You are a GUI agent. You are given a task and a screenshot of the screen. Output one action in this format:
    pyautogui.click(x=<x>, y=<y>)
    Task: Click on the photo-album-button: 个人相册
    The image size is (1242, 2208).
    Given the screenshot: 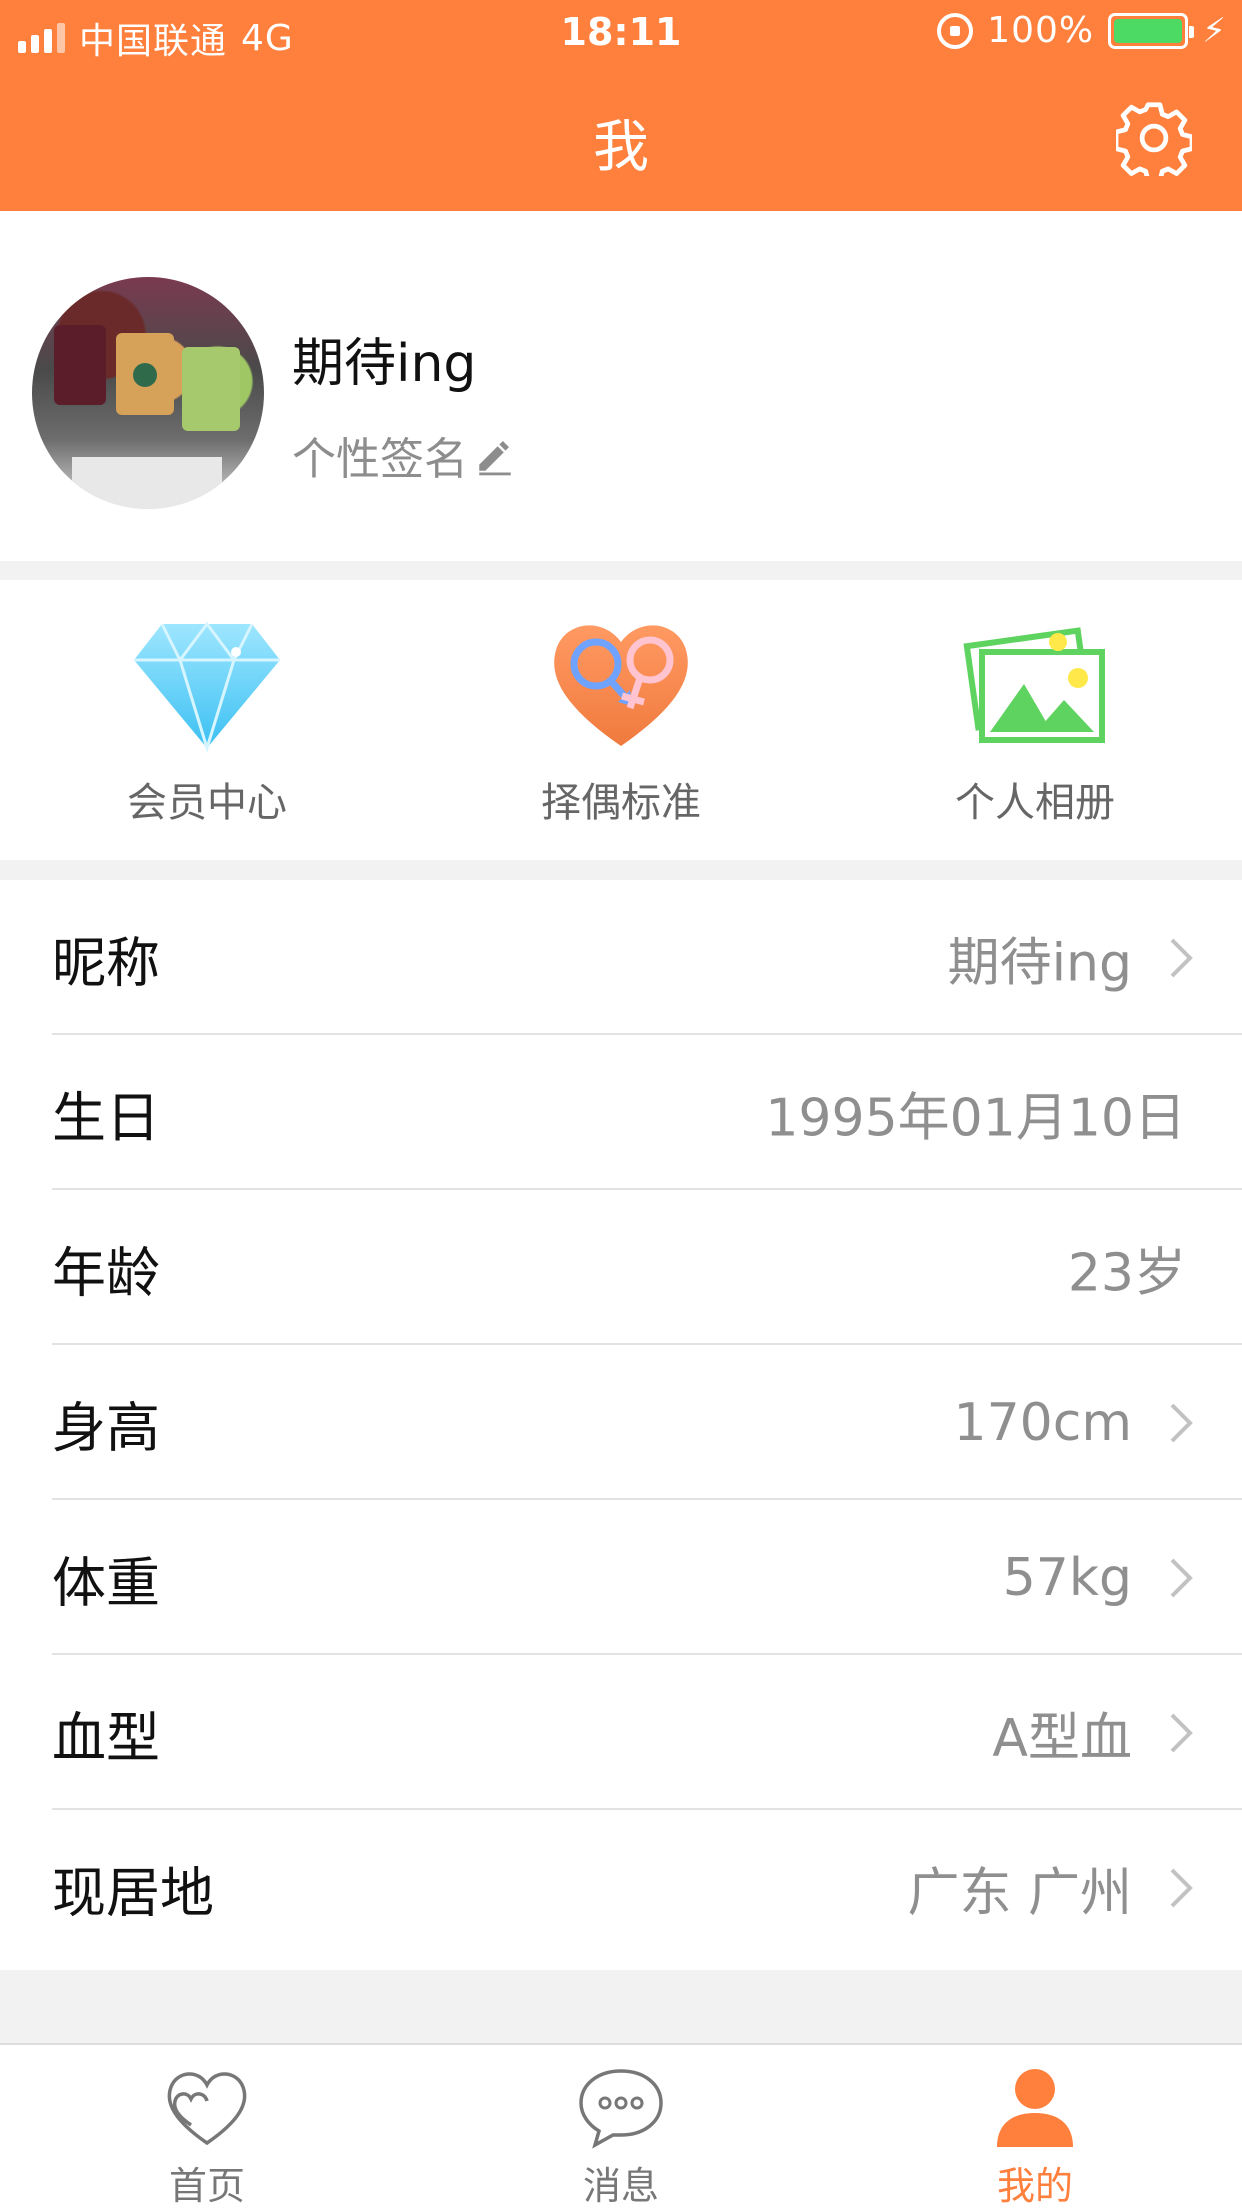 What is the action you would take?
    pyautogui.click(x=1035, y=720)
    